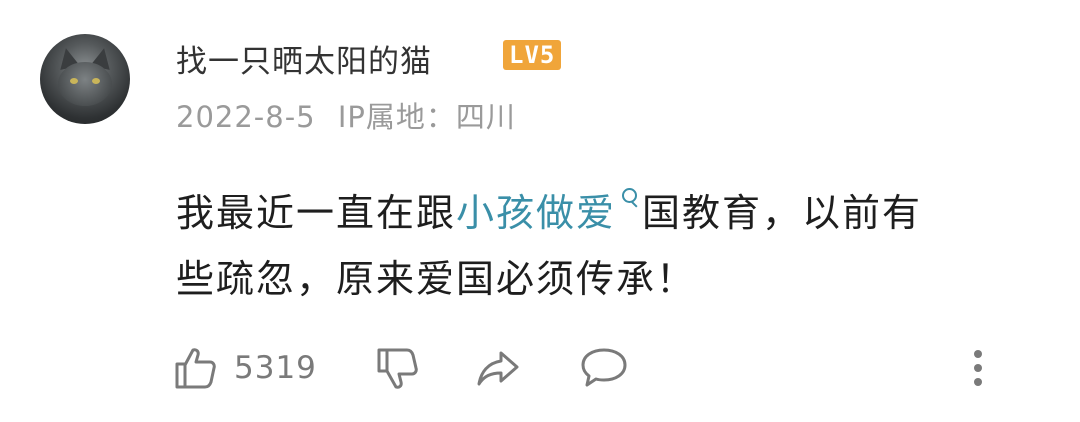 This screenshot has width=1080, height=422. I want to click on more-button, so click(978, 368).